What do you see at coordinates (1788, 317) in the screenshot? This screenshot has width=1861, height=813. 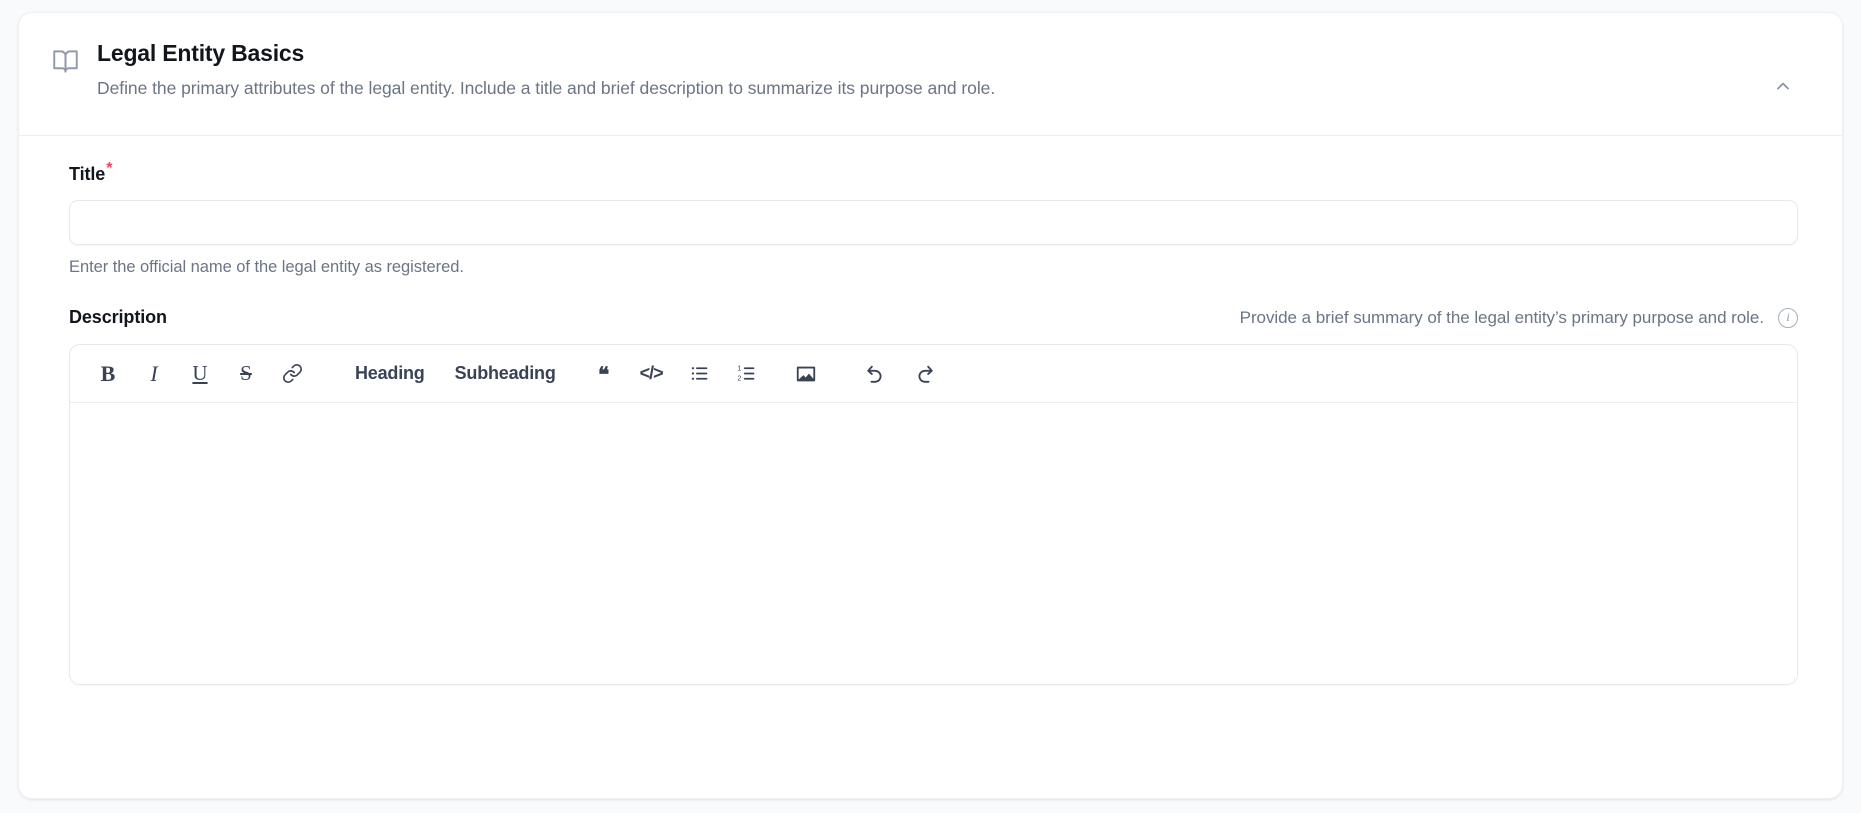 I see `info-circle-icon: i` at bounding box center [1788, 317].